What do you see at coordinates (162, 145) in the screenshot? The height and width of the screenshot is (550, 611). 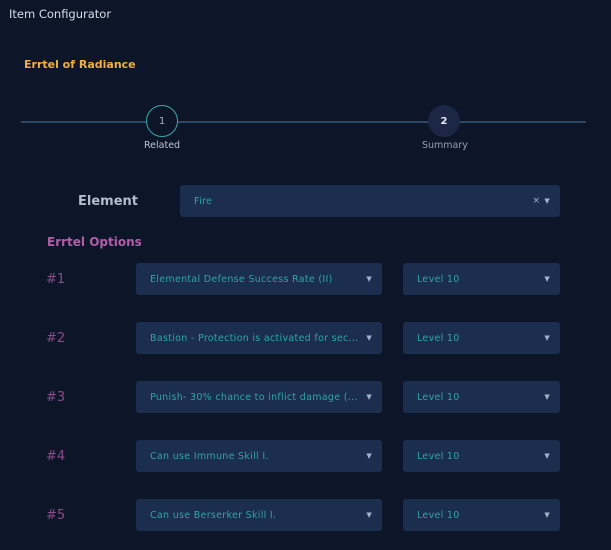 I see `step-1-label: Related` at bounding box center [162, 145].